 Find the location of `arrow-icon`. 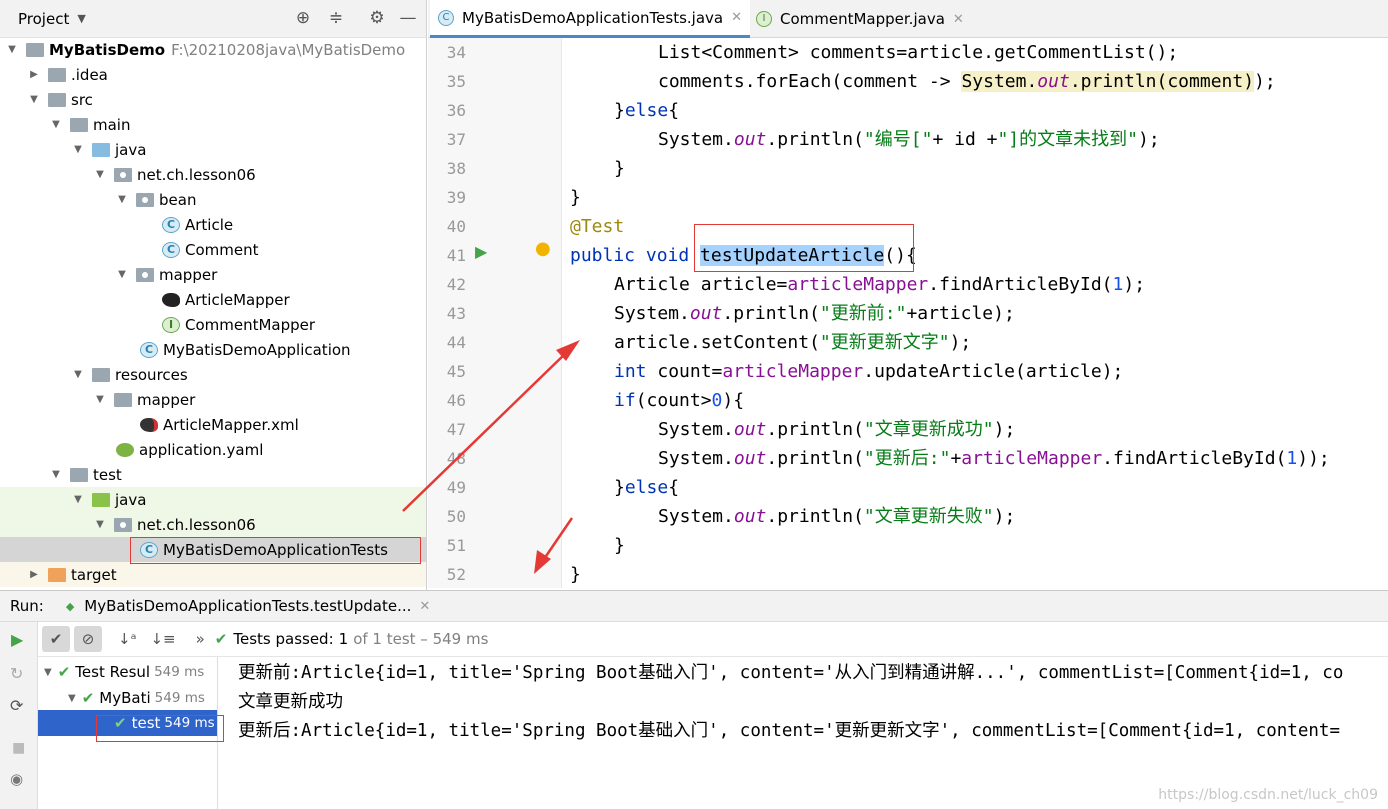

arrow-icon is located at coordinates (491, 457).